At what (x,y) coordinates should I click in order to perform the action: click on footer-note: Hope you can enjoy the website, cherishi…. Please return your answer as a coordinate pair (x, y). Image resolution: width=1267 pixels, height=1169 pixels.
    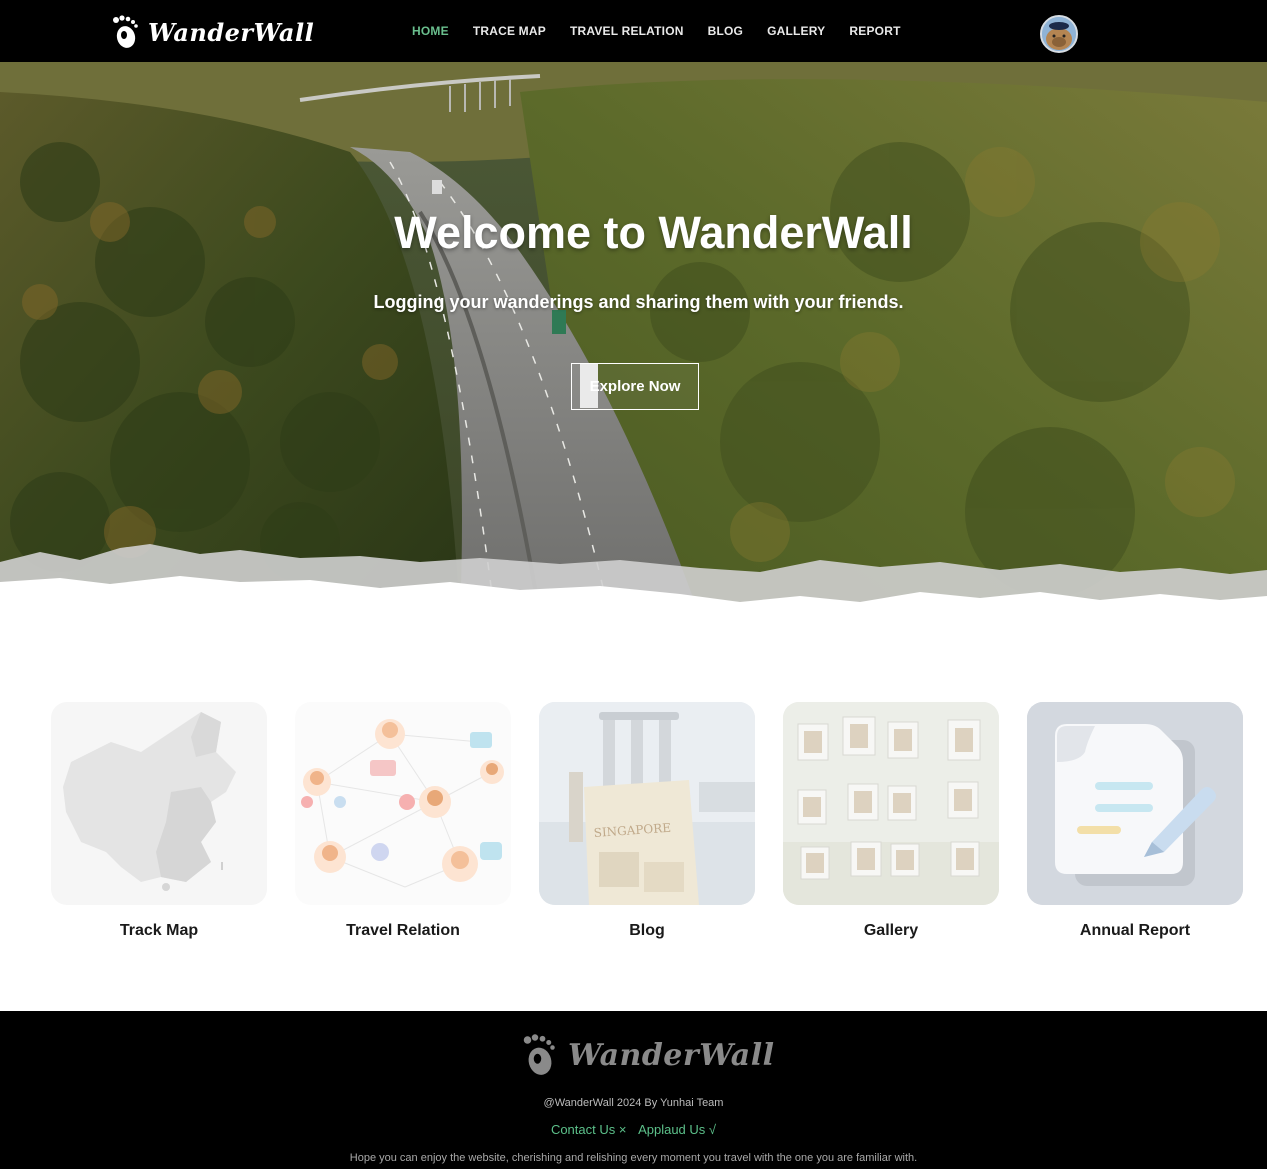
    Looking at the image, I should click on (633, 1158).